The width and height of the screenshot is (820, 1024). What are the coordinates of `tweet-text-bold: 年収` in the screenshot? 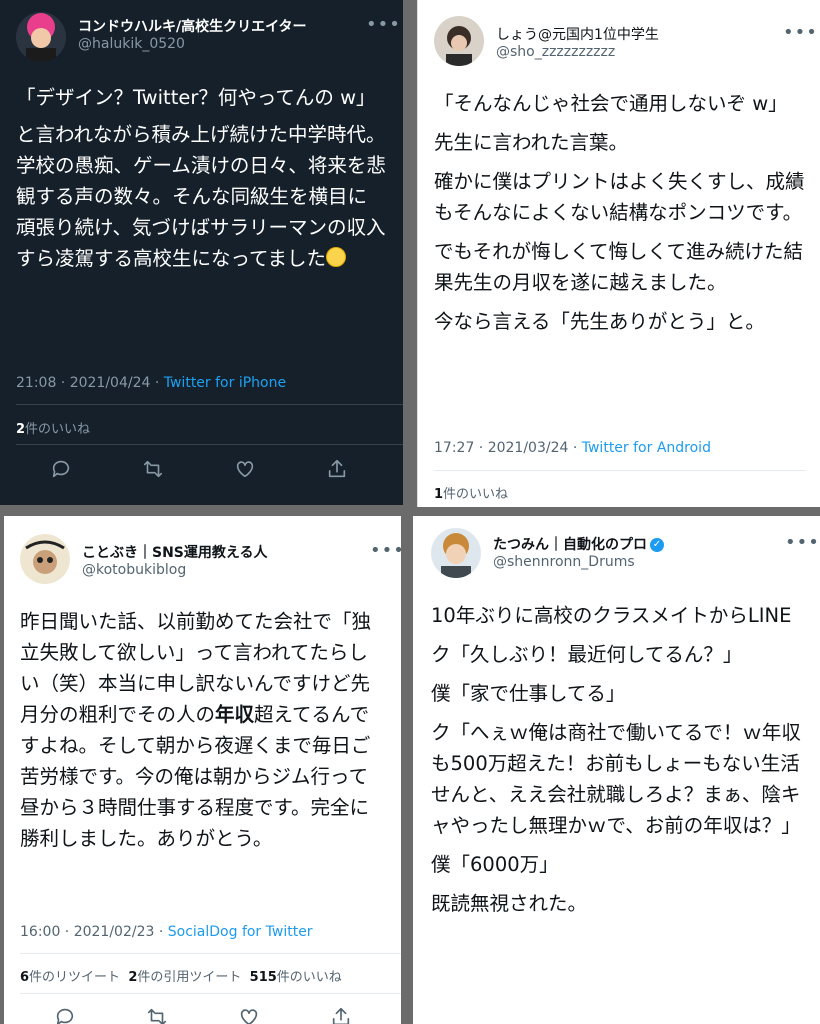 It's located at (235, 714).